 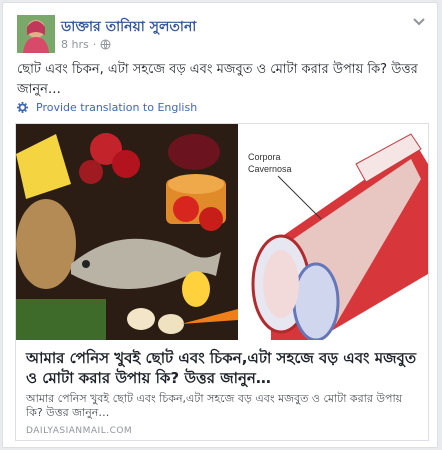 What do you see at coordinates (22, 107) in the screenshot?
I see `gear-icon` at bounding box center [22, 107].